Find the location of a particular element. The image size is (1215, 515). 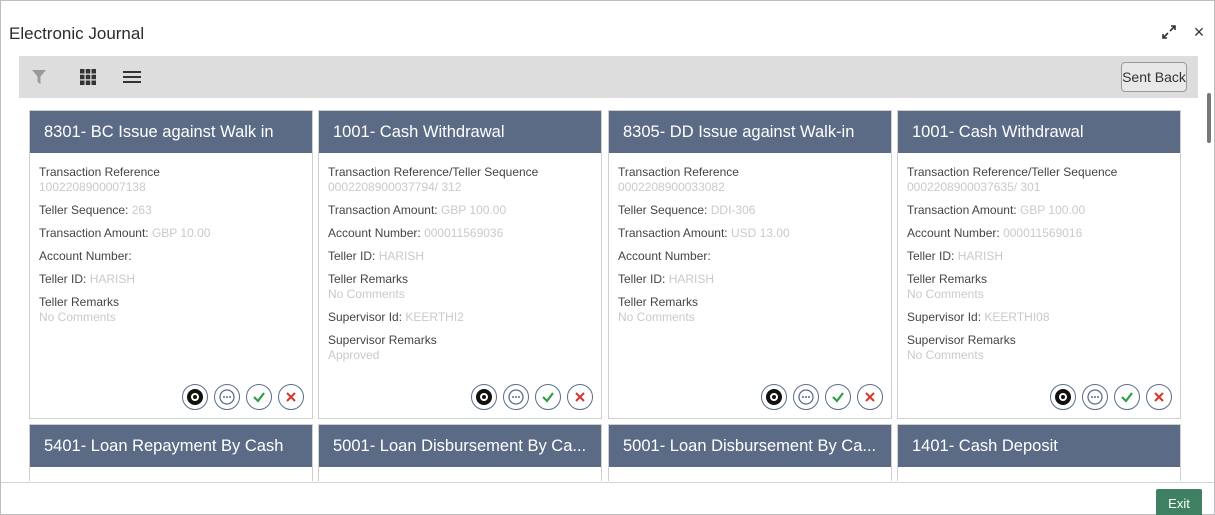

field-label: Transaction Reference is located at coordinates (678, 172).